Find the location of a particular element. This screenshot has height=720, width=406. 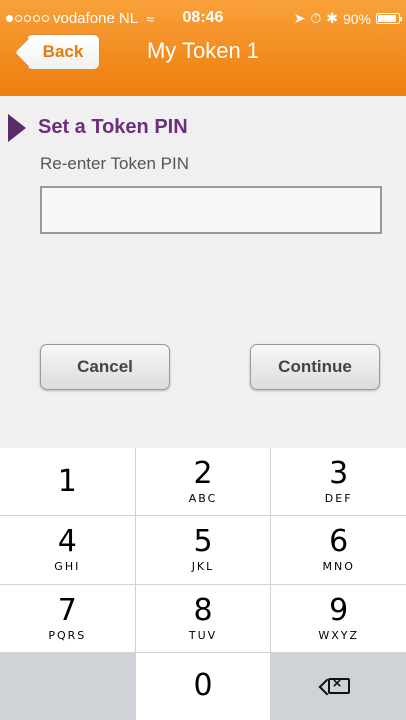

battery-icon is located at coordinates (389, 18).